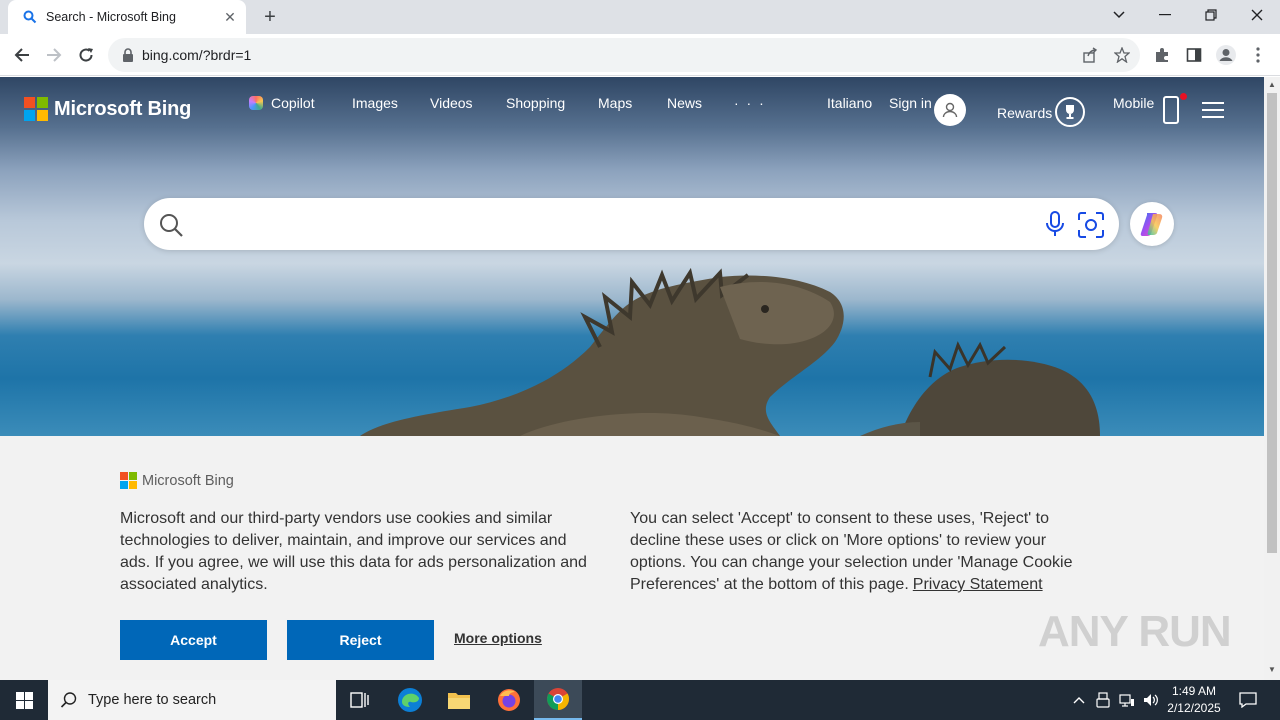 This screenshot has height=720, width=1280. What do you see at coordinates (54, 55) in the screenshot?
I see `forward-arrow-icon` at bounding box center [54, 55].